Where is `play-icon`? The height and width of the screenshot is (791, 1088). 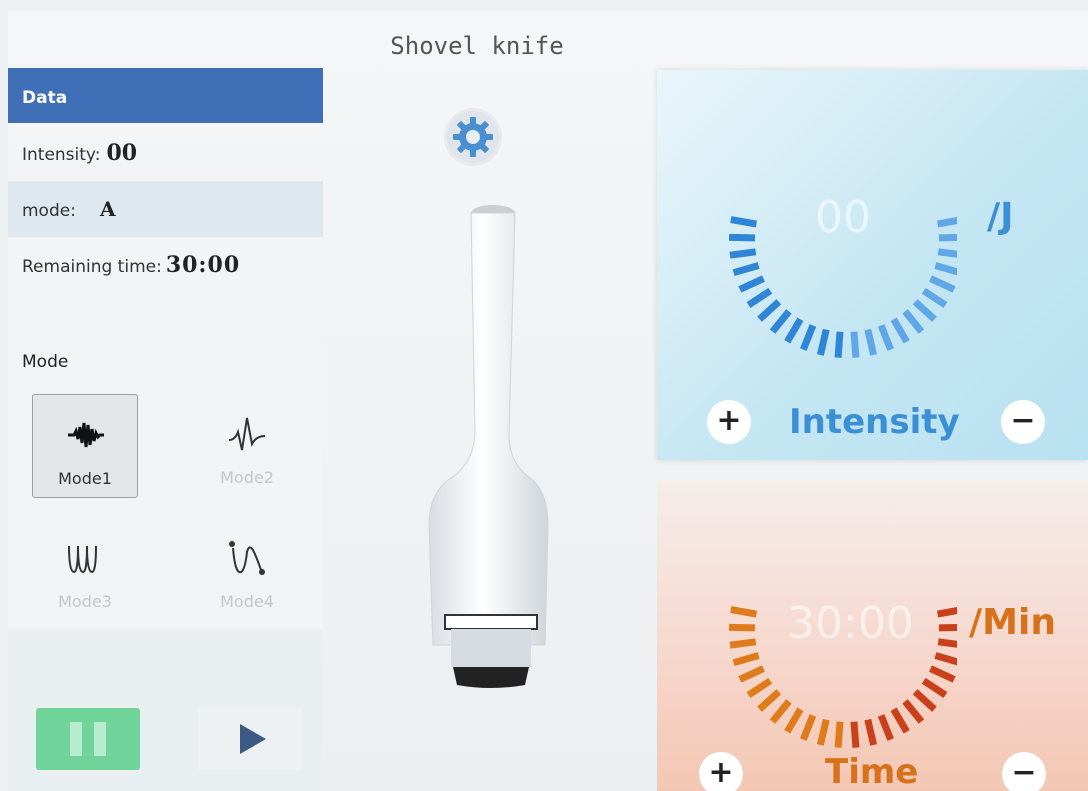 play-icon is located at coordinates (253, 739).